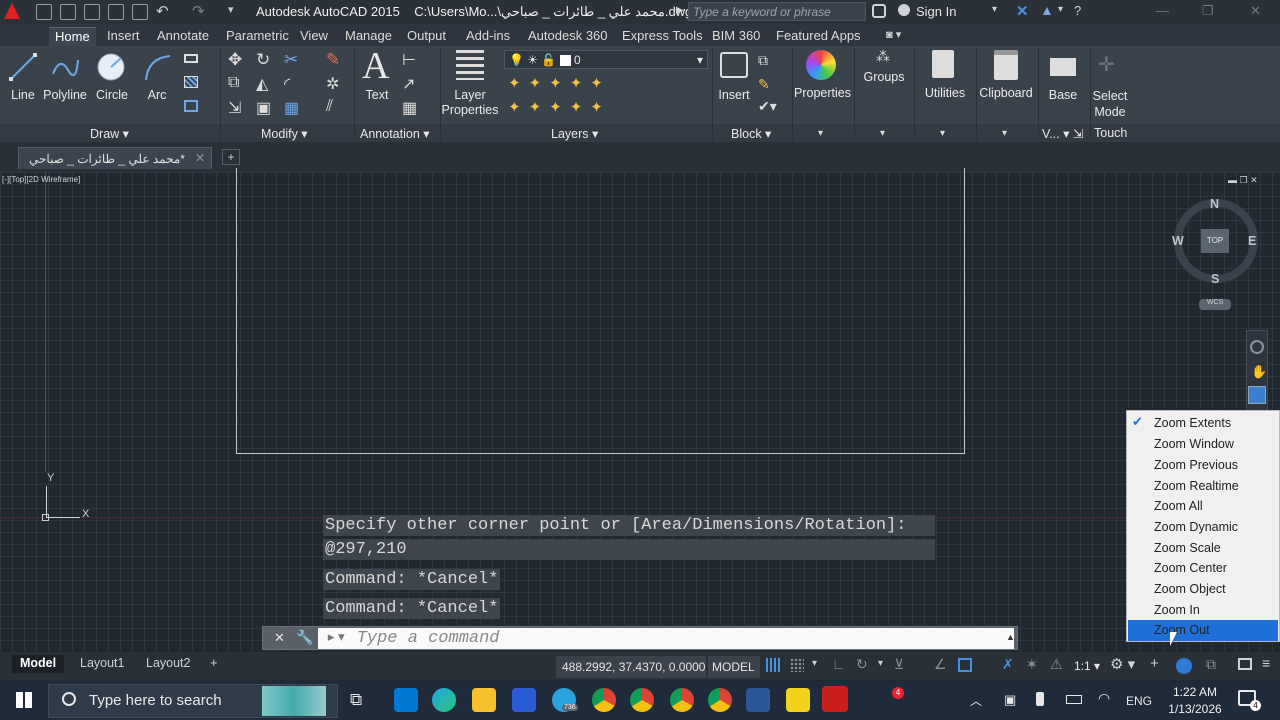 Image resolution: width=1280 pixels, height=720 pixels. What do you see at coordinates (821, 65) in the screenshot?
I see `properties-color-wheel-icon` at bounding box center [821, 65].